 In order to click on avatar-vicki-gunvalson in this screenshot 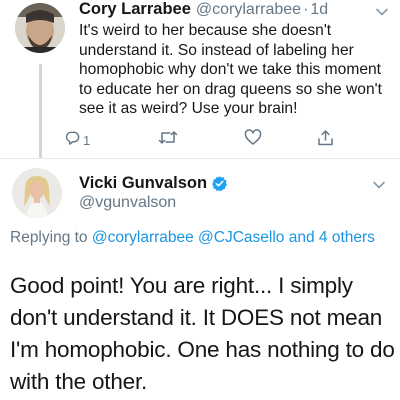, I will do `click(37, 193)`.